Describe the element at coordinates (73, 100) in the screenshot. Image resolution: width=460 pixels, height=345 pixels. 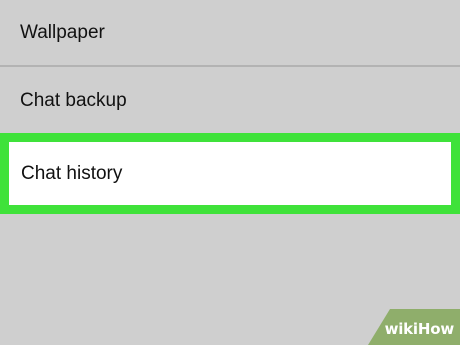
I see `chat-backup-label: Chat backup` at that location.